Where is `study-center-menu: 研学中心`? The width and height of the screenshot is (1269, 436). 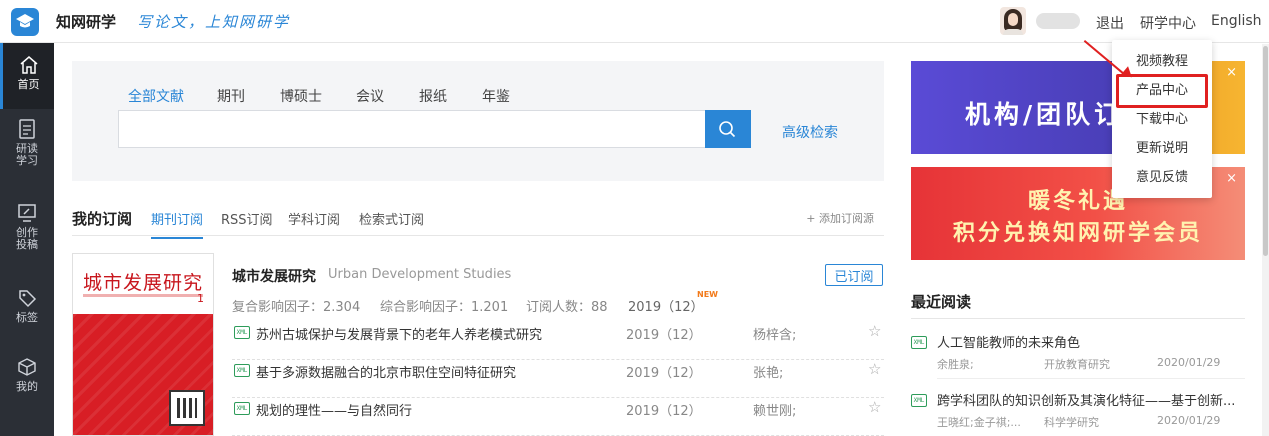 study-center-menu: 研学中心 is located at coordinates (1168, 23).